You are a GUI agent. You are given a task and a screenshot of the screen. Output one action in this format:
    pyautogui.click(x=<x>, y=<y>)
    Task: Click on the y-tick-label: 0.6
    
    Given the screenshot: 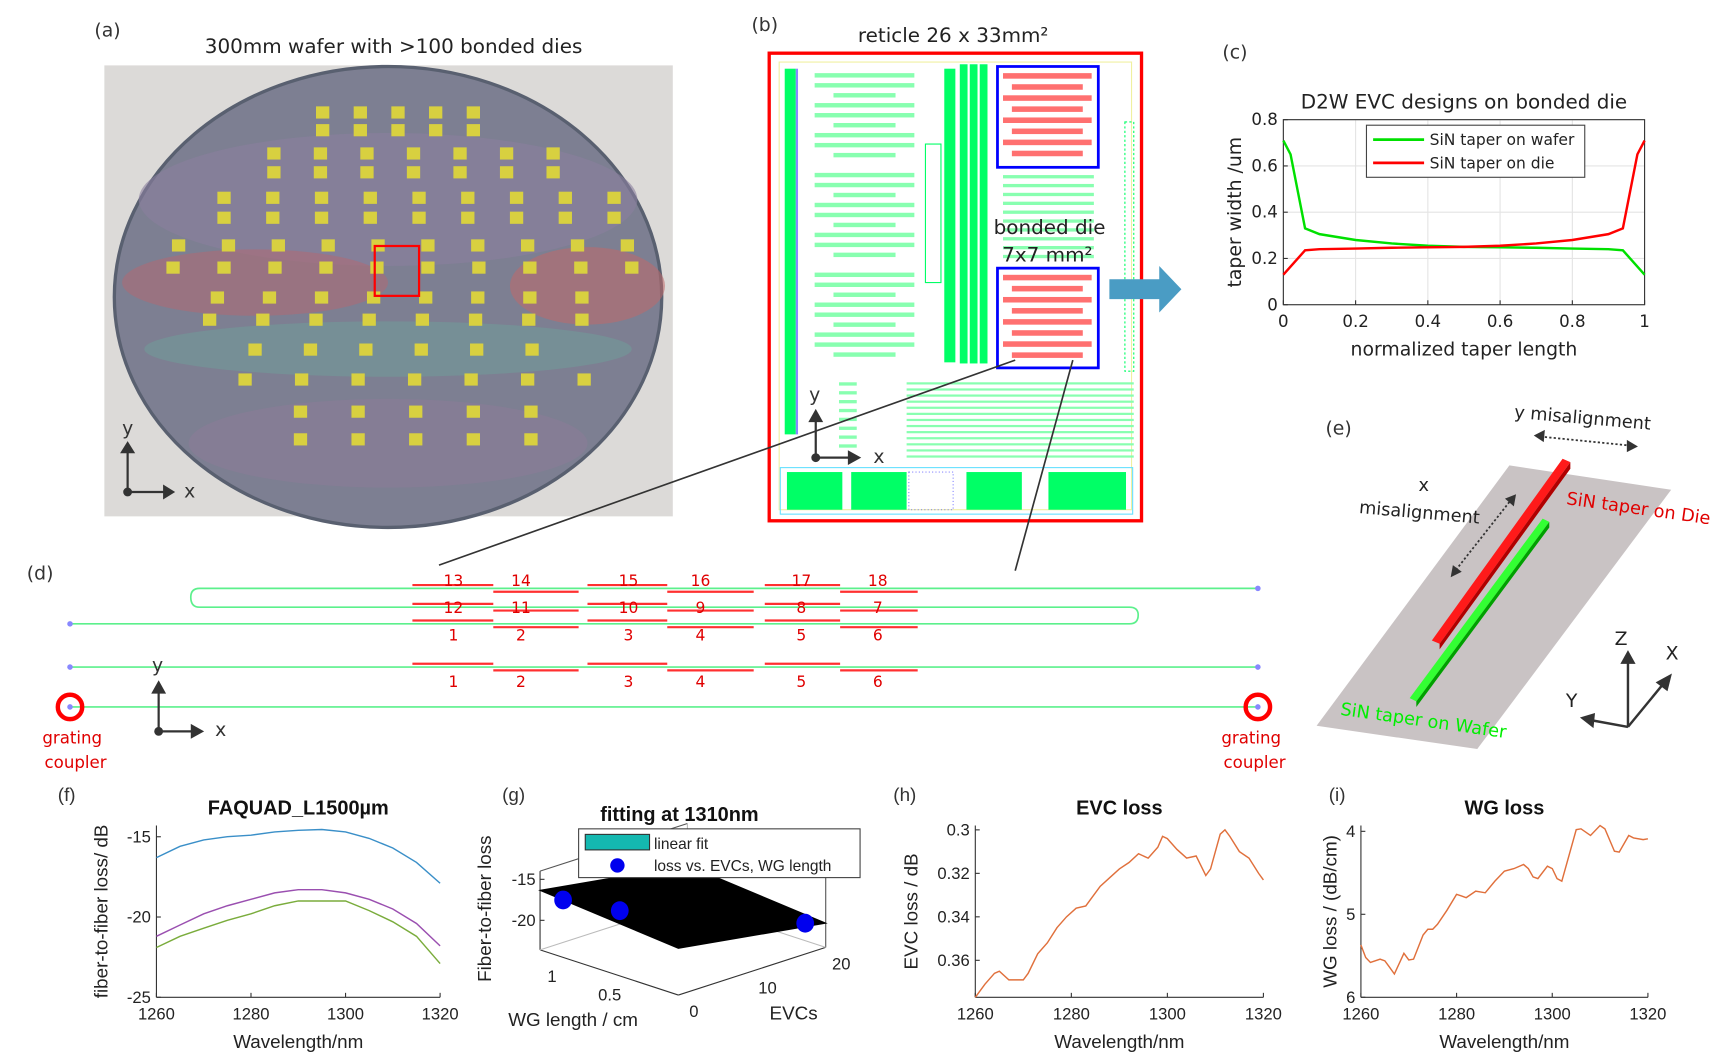 What is the action you would take?
    pyautogui.click(x=1264, y=165)
    